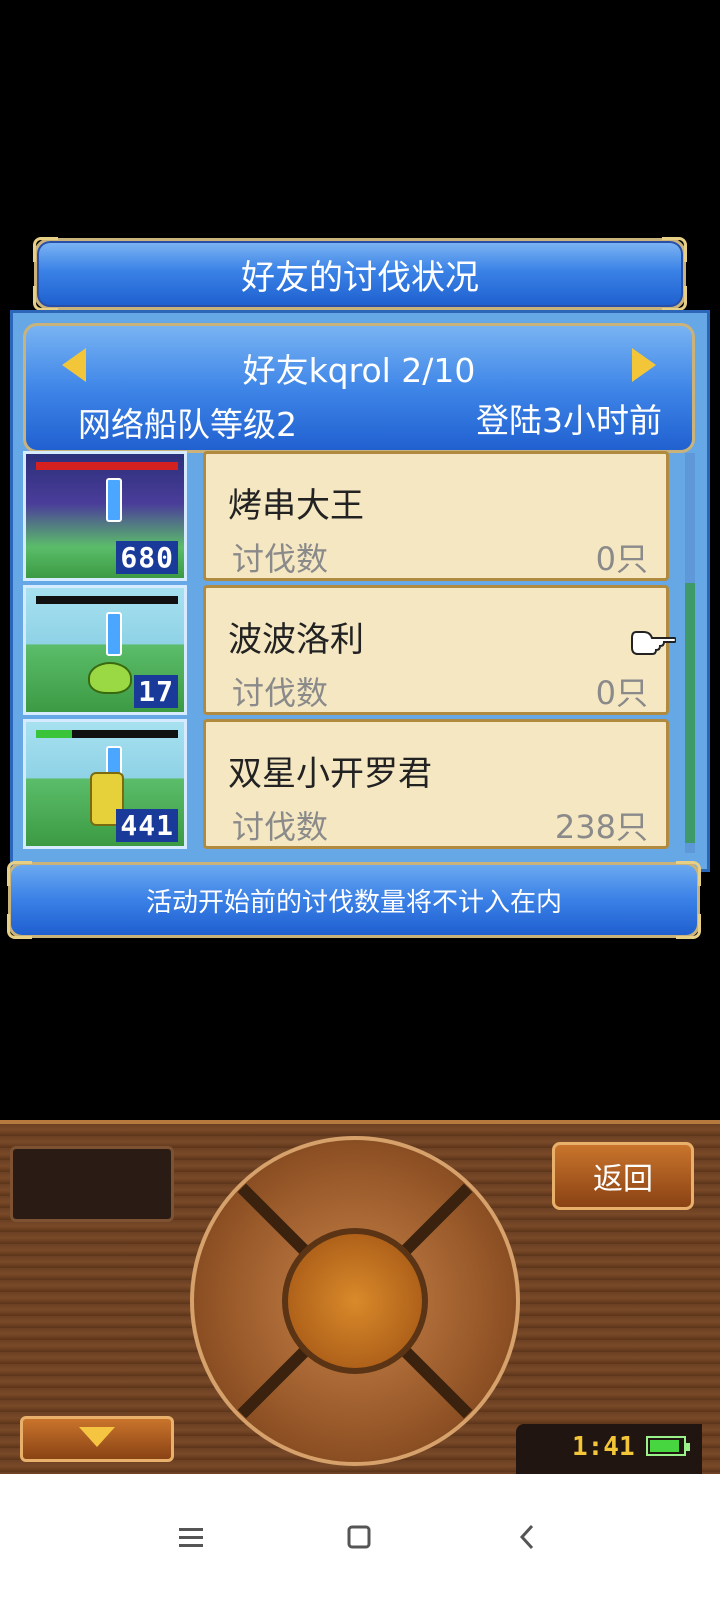 The width and height of the screenshot is (720, 1600). I want to click on down-arrow-icon, so click(97, 1437).